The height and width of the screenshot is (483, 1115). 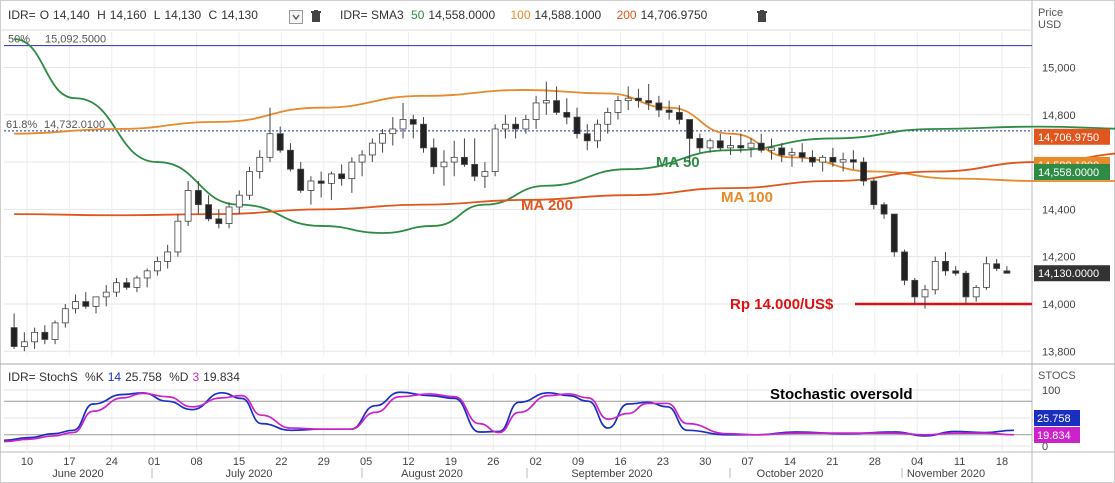 What do you see at coordinates (372, 15) in the screenshot?
I see `sma-label: IDR= SMA3` at bounding box center [372, 15].